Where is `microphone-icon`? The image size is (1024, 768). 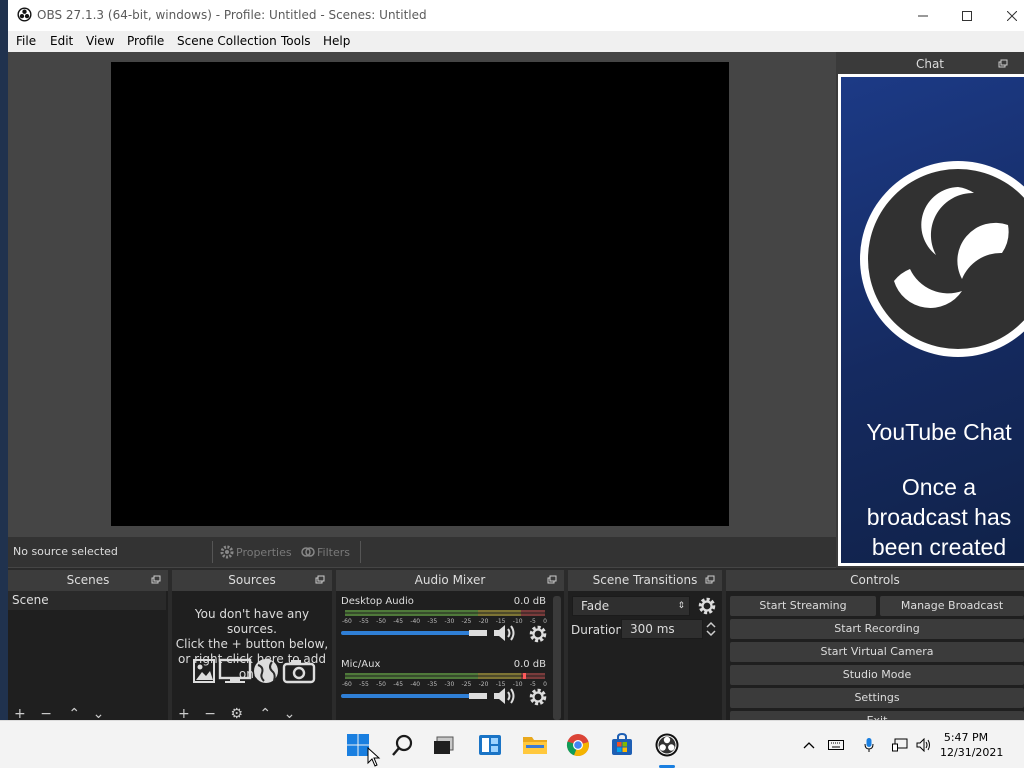 microphone-icon is located at coordinates (869, 745).